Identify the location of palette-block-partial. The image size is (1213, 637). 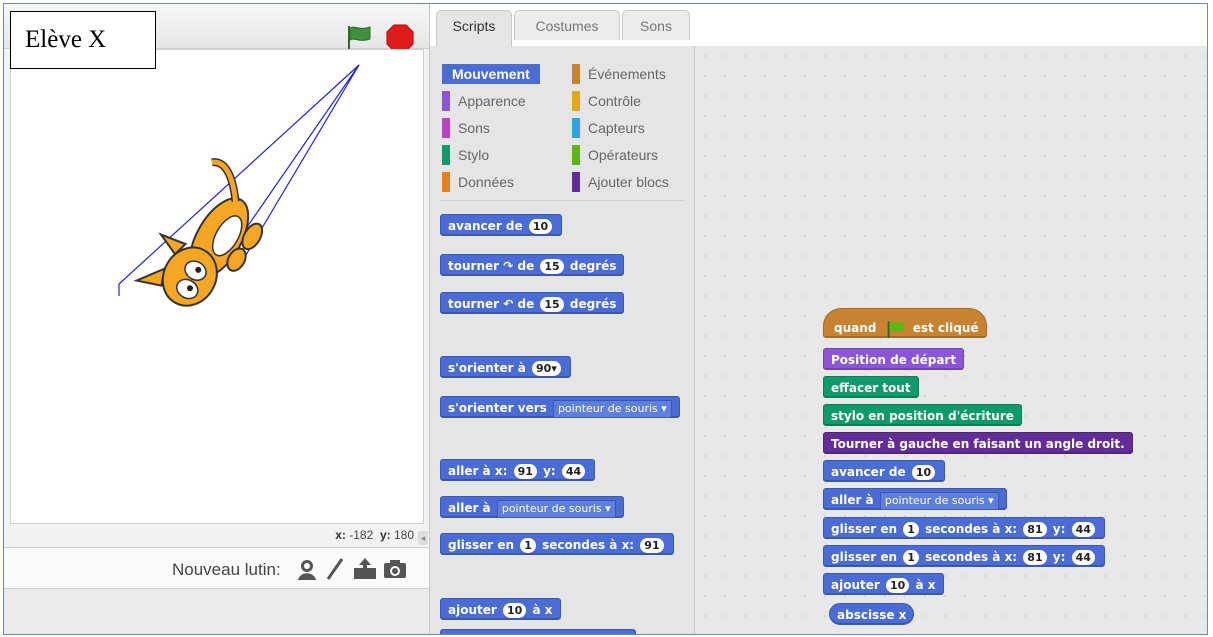
(538, 631).